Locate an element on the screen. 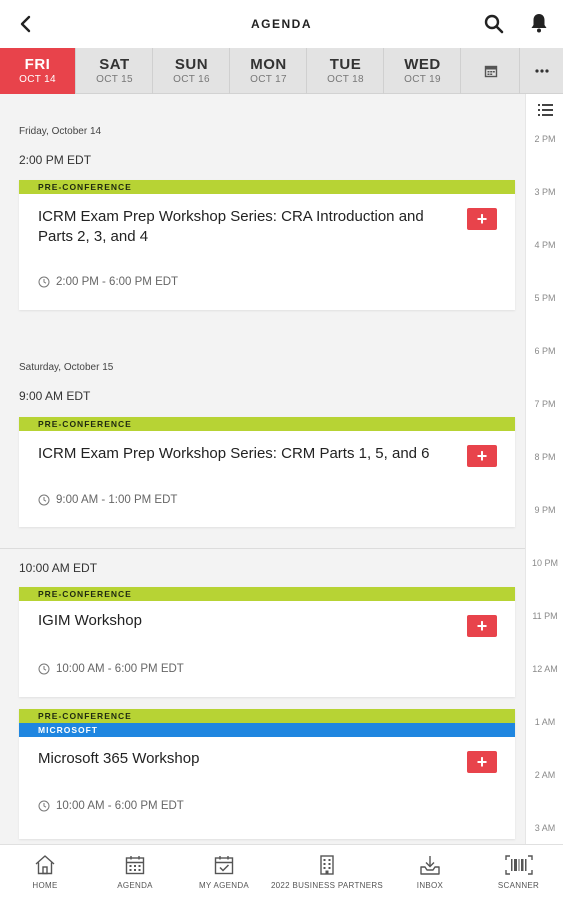 Image resolution: width=563 pixels, height=900 pixels. timeline-label: 3 AM is located at coordinates (544, 828).